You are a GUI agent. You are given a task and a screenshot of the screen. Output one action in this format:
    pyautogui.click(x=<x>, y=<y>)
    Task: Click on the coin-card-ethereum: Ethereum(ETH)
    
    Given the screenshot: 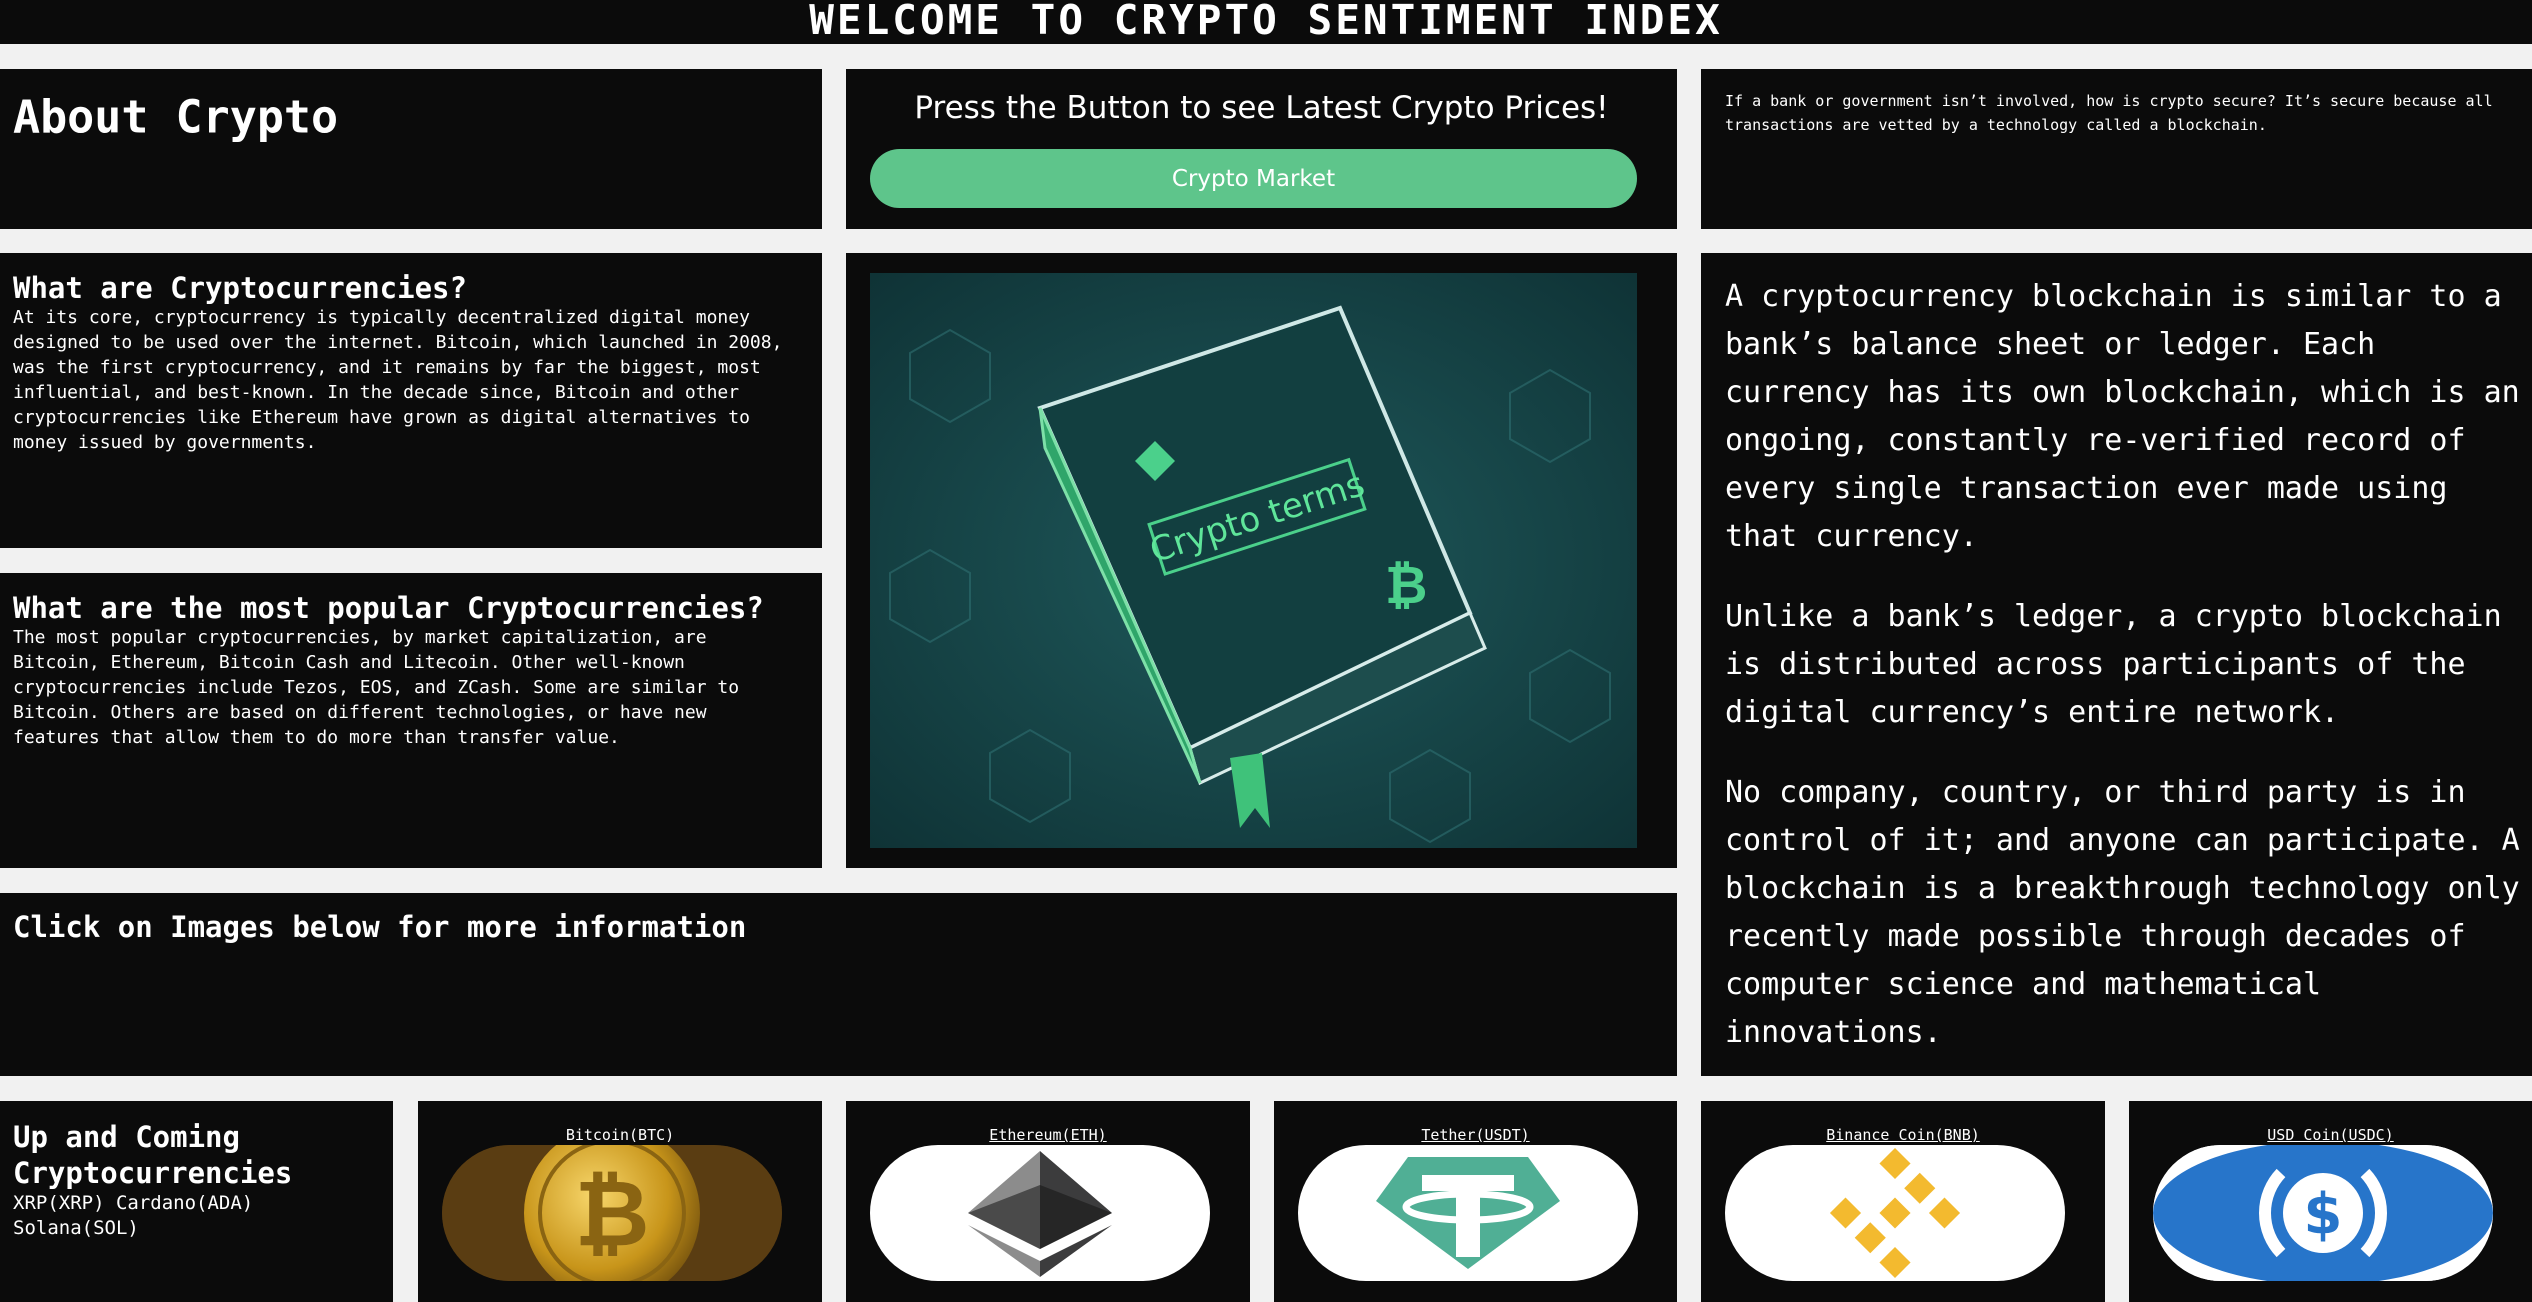 What is the action you would take?
    pyautogui.click(x=1048, y=1201)
    